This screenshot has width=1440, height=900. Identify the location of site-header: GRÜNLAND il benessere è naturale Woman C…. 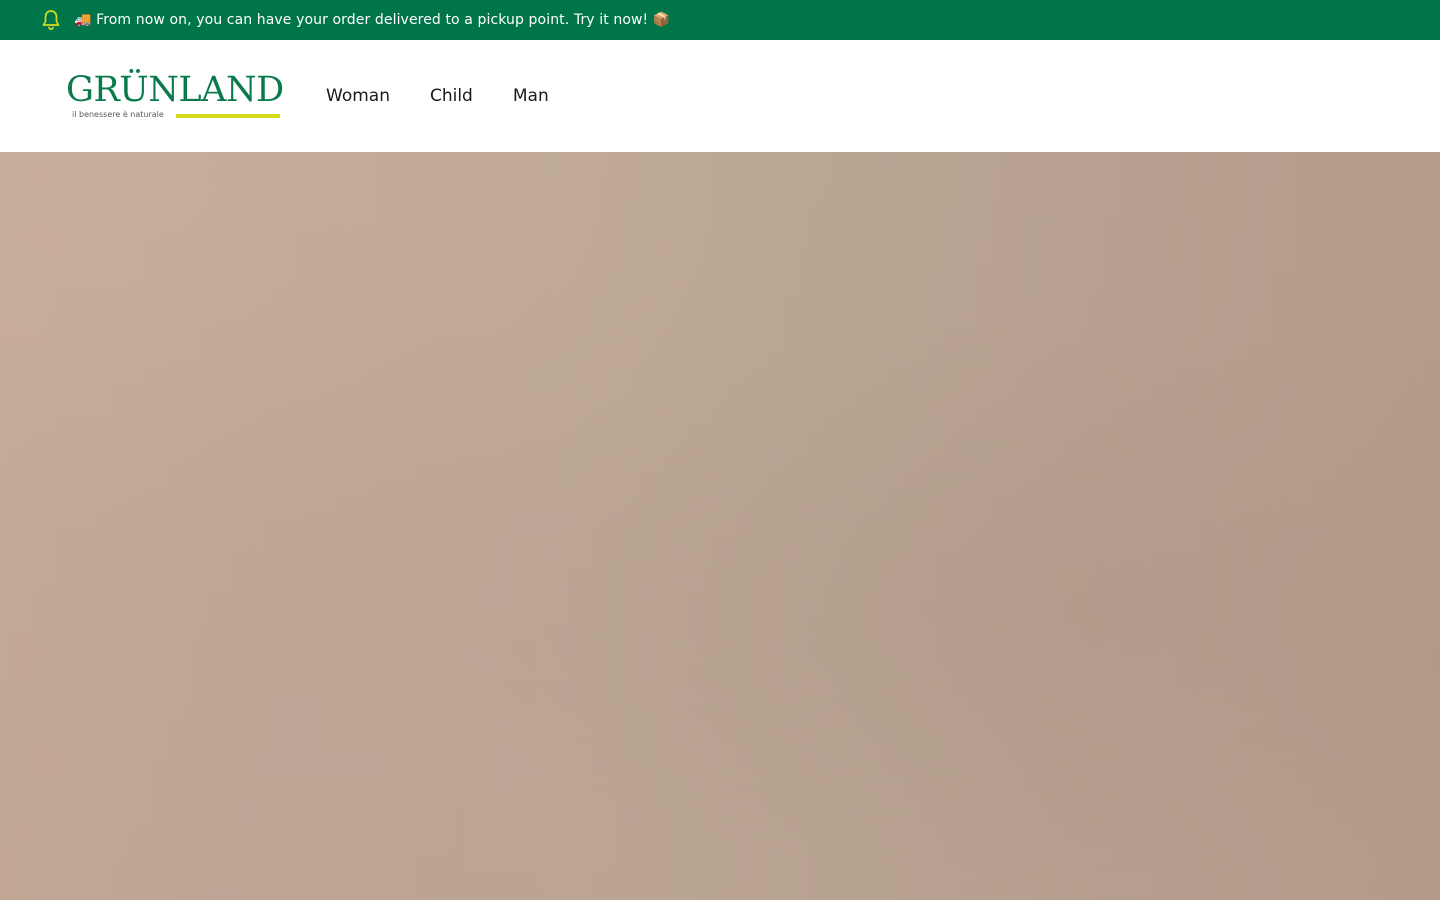
(720, 96).